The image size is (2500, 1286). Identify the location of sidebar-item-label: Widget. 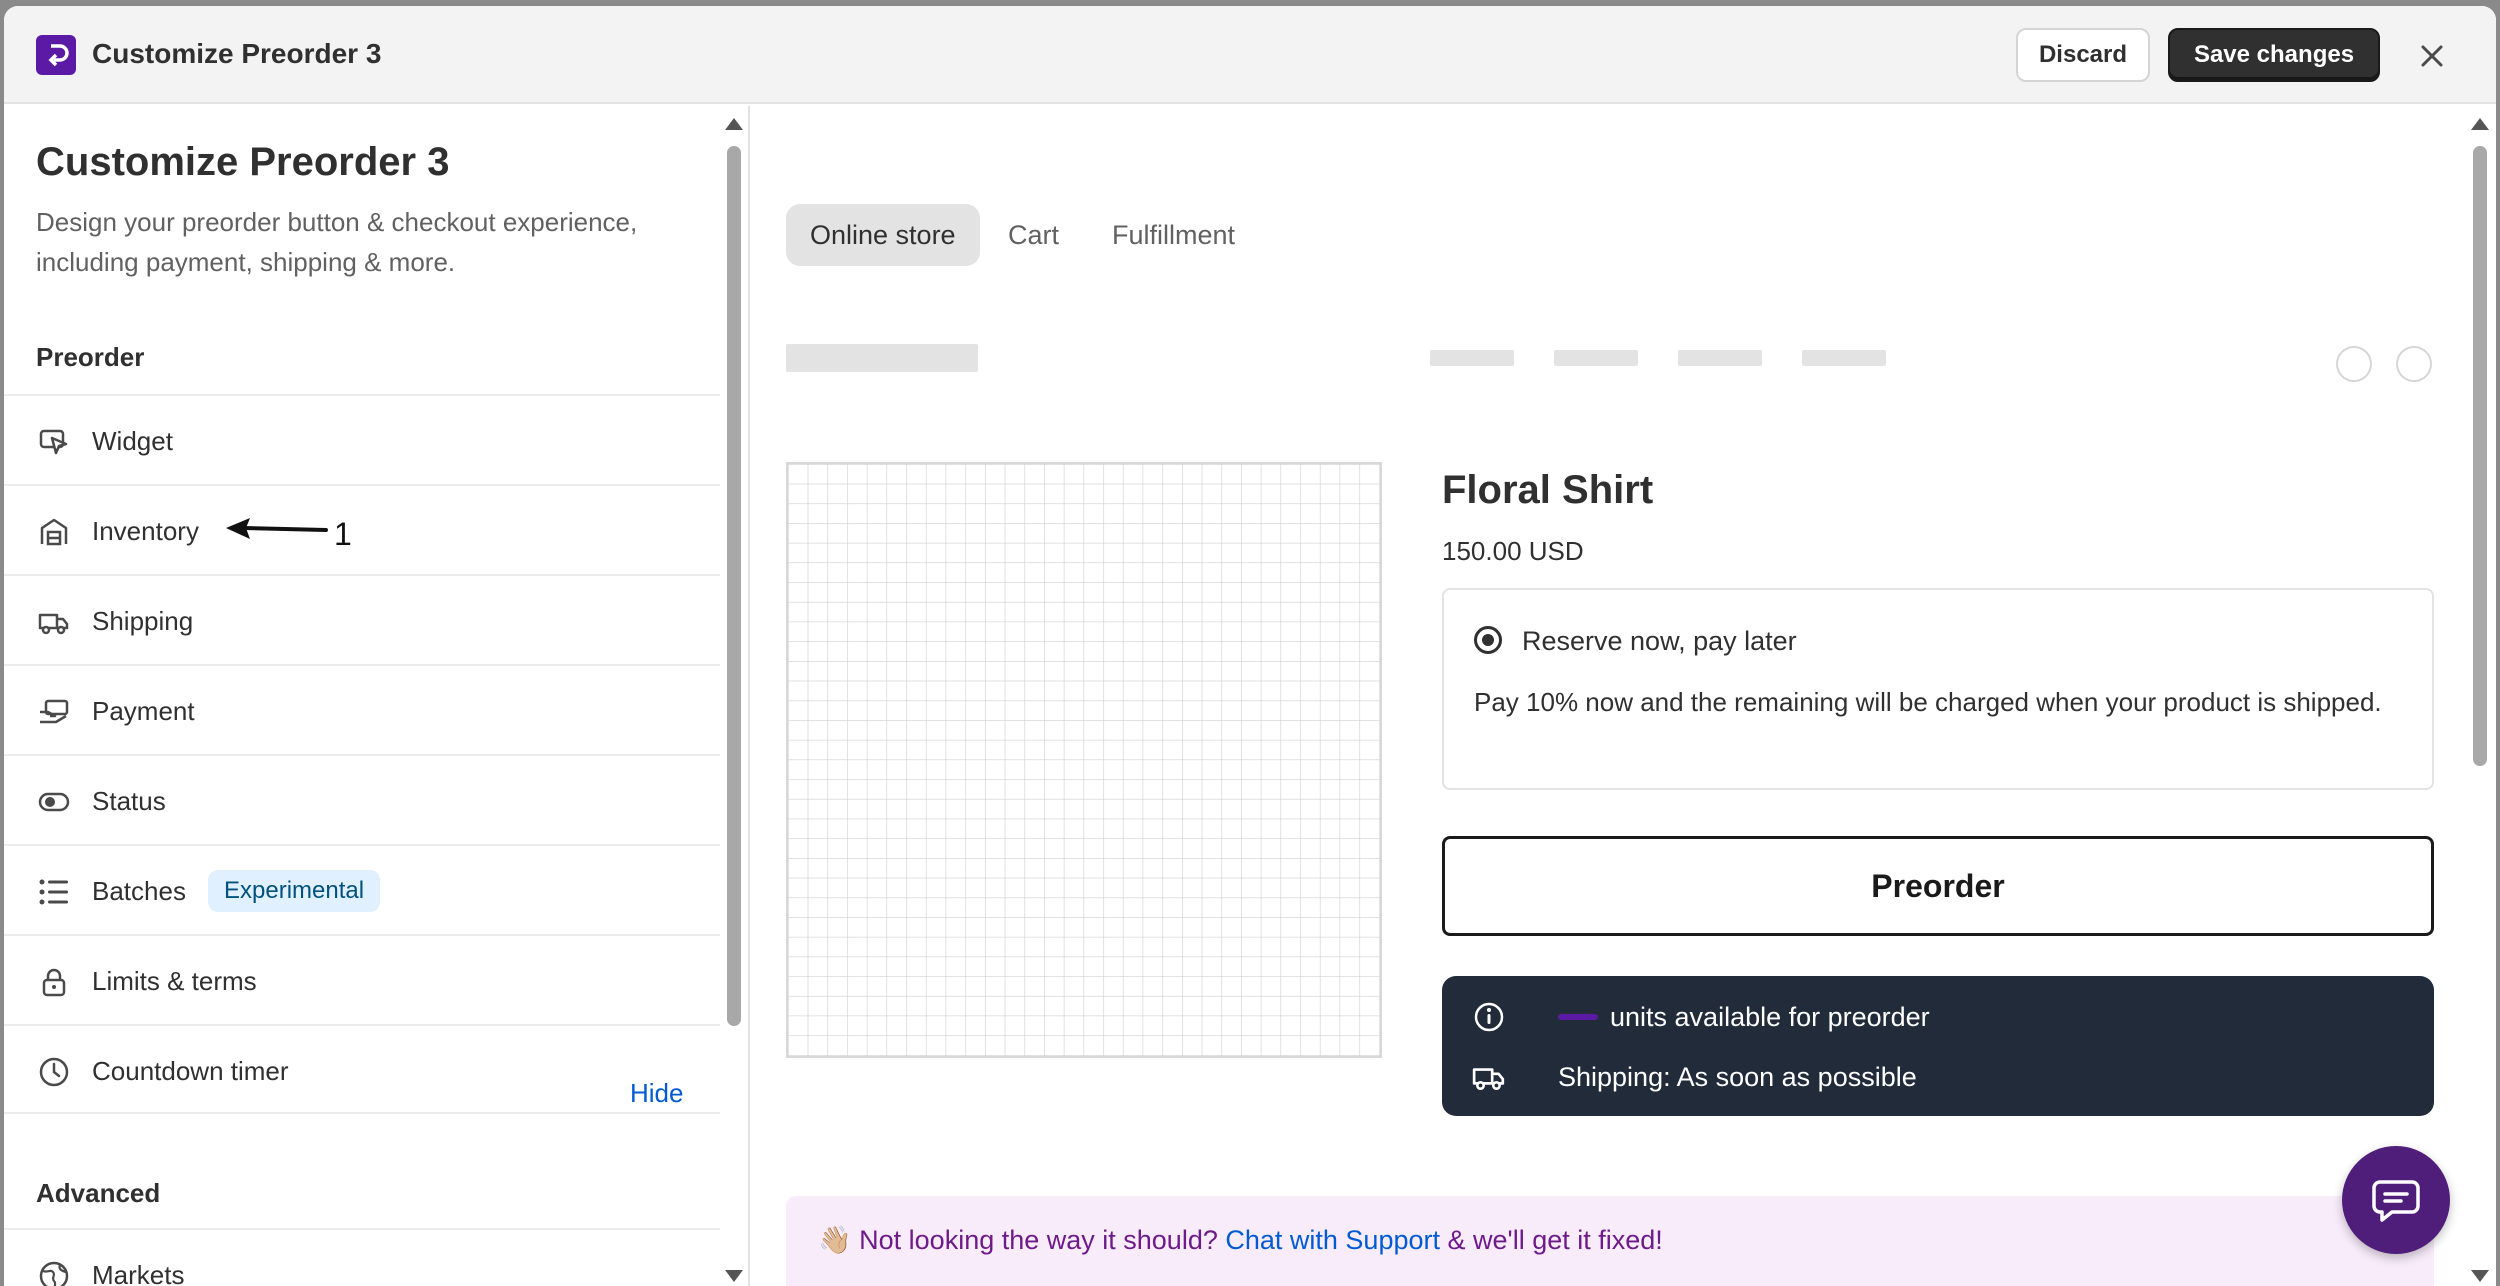
(132, 441).